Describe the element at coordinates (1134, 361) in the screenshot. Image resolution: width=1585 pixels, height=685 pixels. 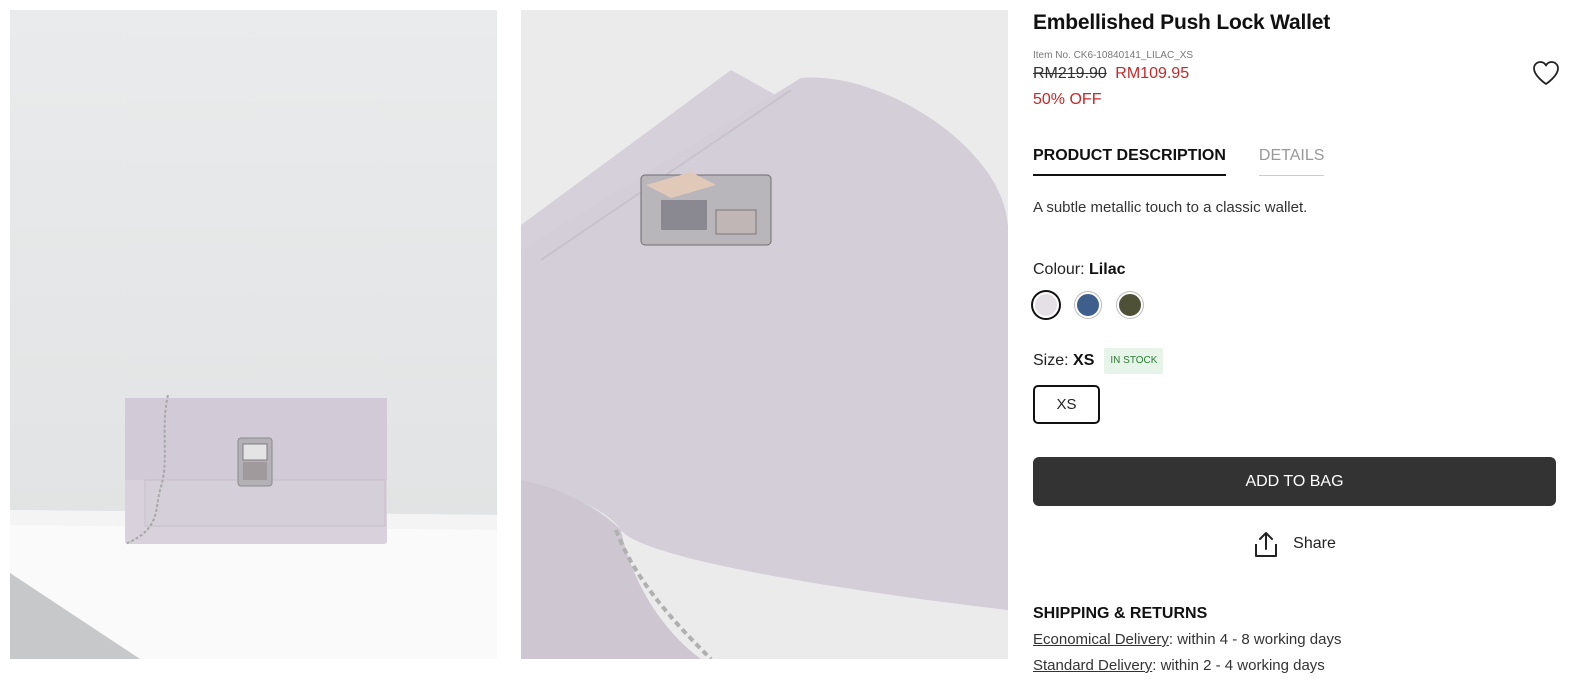
I see `stock-badge: IN STOCK` at that location.